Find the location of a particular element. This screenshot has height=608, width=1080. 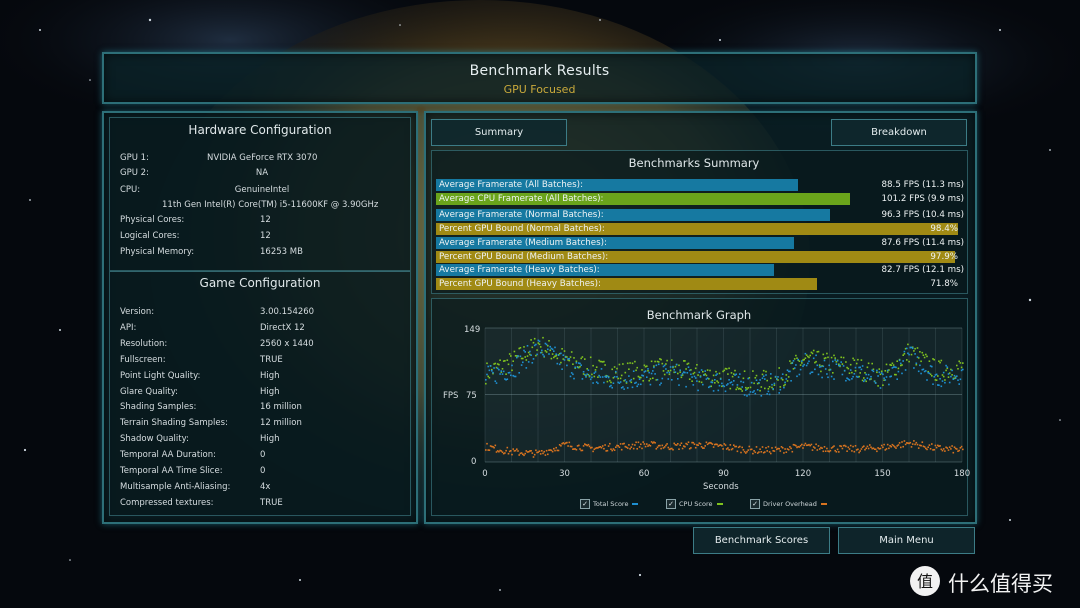

summary-bar-label: Average Framerate (Heavy Batches): is located at coordinates (519, 270).